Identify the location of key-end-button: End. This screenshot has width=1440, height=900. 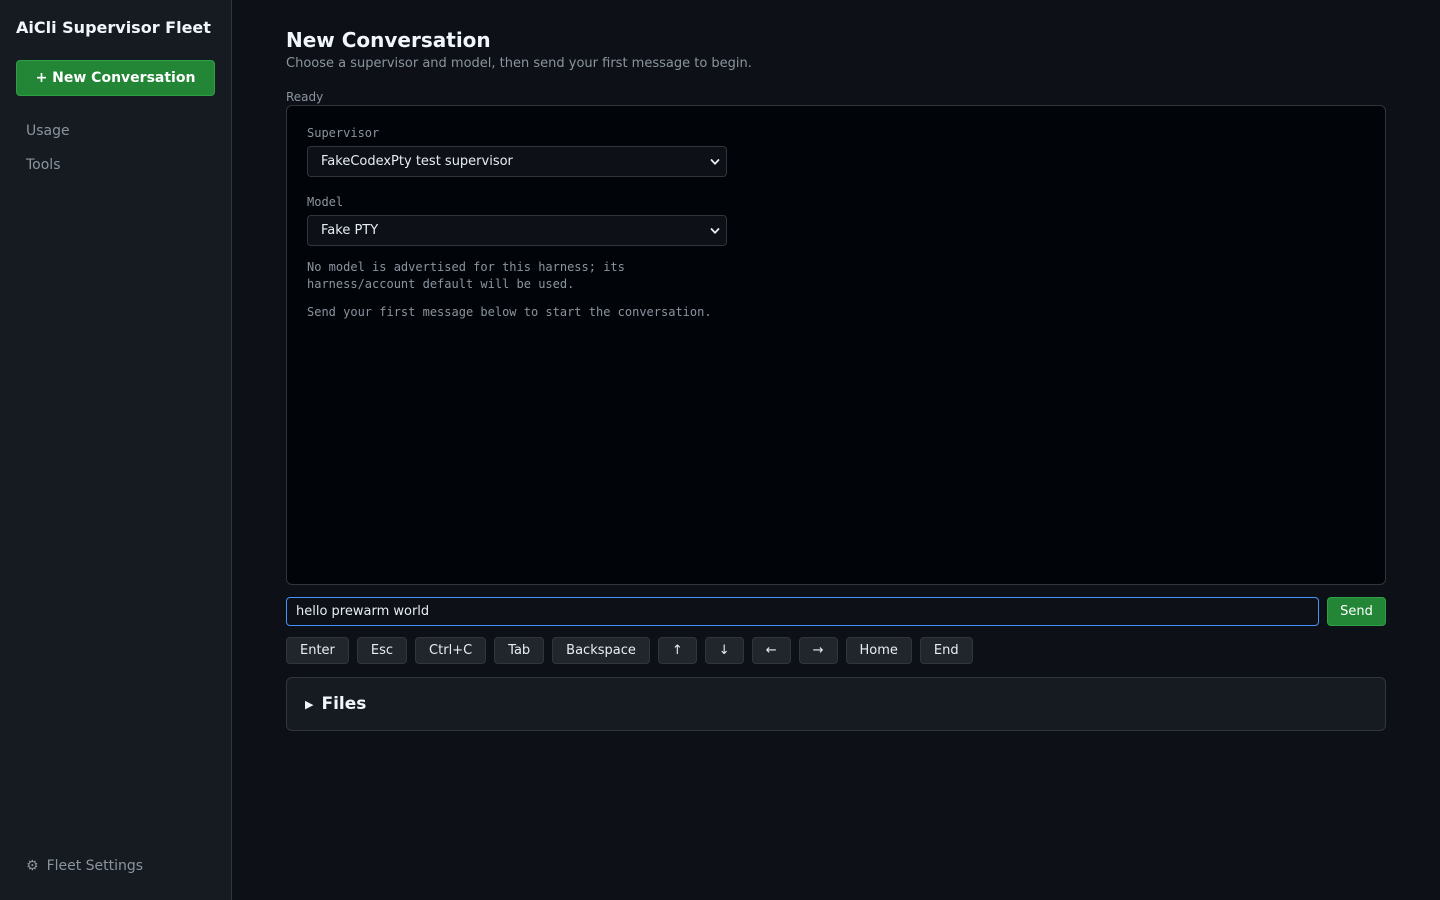
(946, 650).